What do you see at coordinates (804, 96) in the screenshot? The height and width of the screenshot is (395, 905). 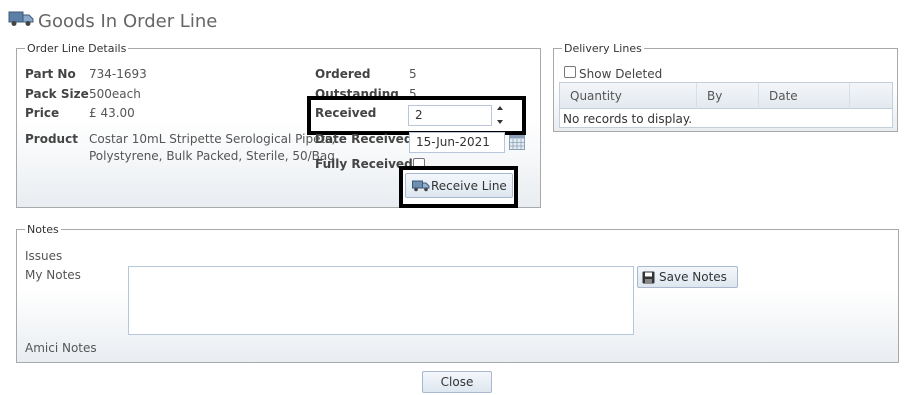 I see `column-header-date: Date` at bounding box center [804, 96].